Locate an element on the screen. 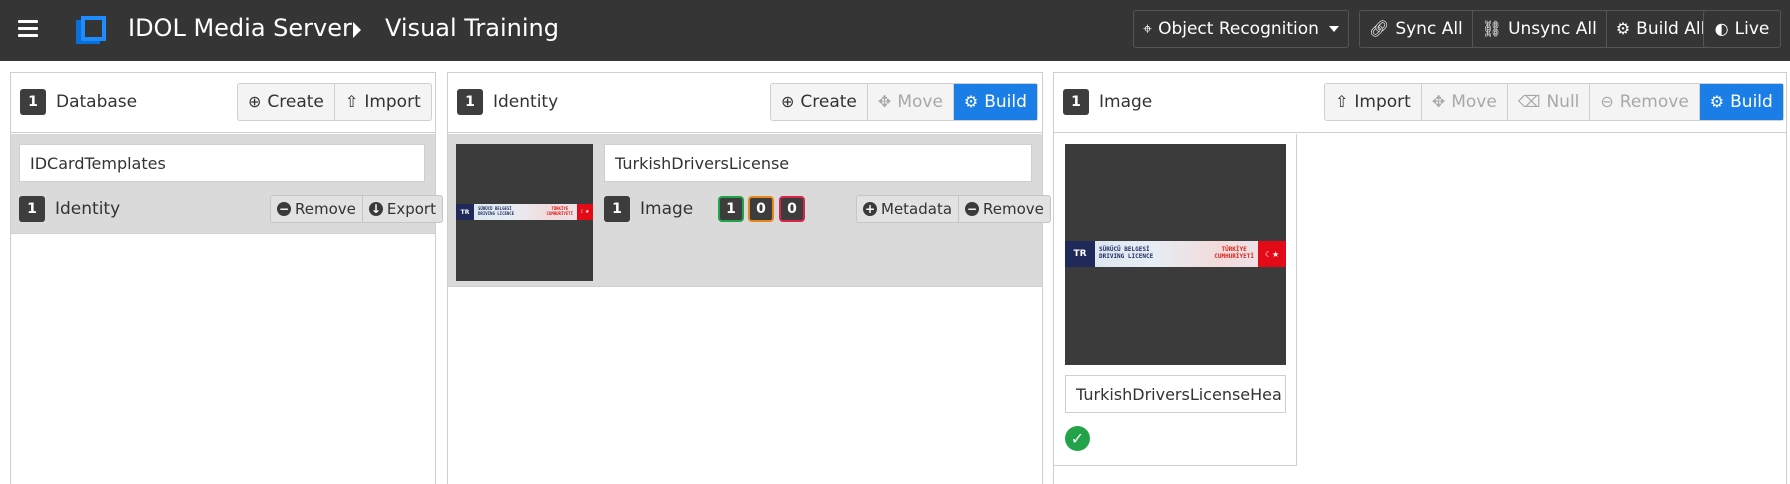 This screenshot has height=484, width=1790. sync-button-group: 🔗︎ Sync All ⛓︎ Unsync All ⚙︎ Build All is located at coordinates (1537, 29).